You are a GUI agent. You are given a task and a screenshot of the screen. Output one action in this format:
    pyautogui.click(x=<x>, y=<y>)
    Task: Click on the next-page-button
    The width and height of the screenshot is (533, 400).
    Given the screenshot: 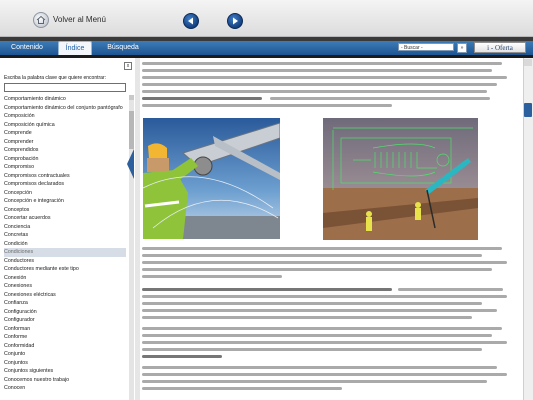 What is the action you would take?
    pyautogui.click(x=235, y=21)
    